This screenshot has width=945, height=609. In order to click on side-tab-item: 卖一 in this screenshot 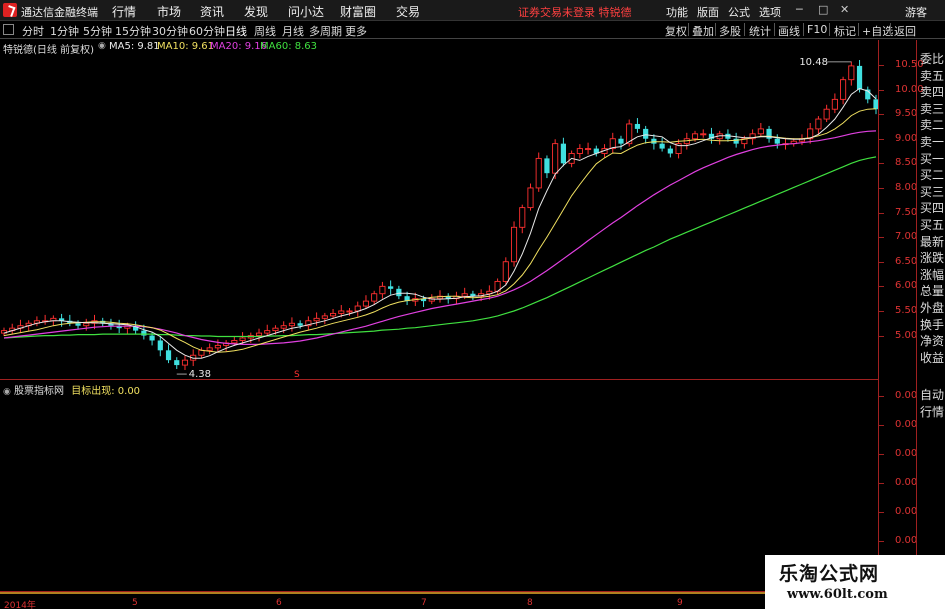, I will do `click(932, 141)`.